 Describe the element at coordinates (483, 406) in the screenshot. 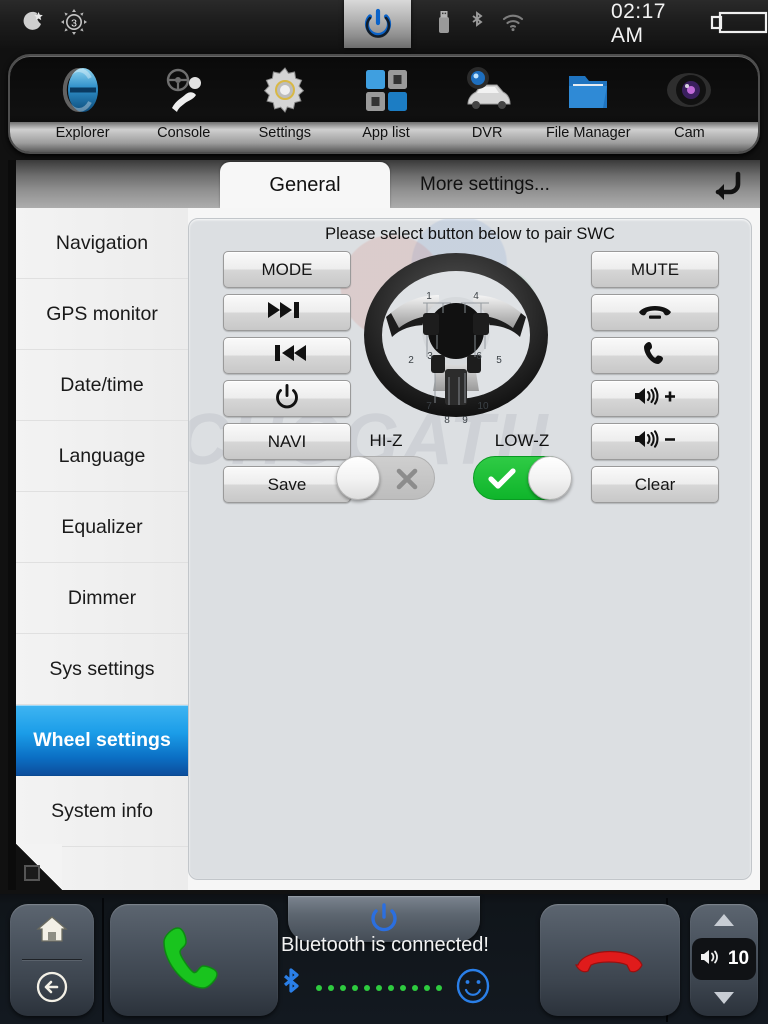

I see `wheel-number-10: 10` at that location.